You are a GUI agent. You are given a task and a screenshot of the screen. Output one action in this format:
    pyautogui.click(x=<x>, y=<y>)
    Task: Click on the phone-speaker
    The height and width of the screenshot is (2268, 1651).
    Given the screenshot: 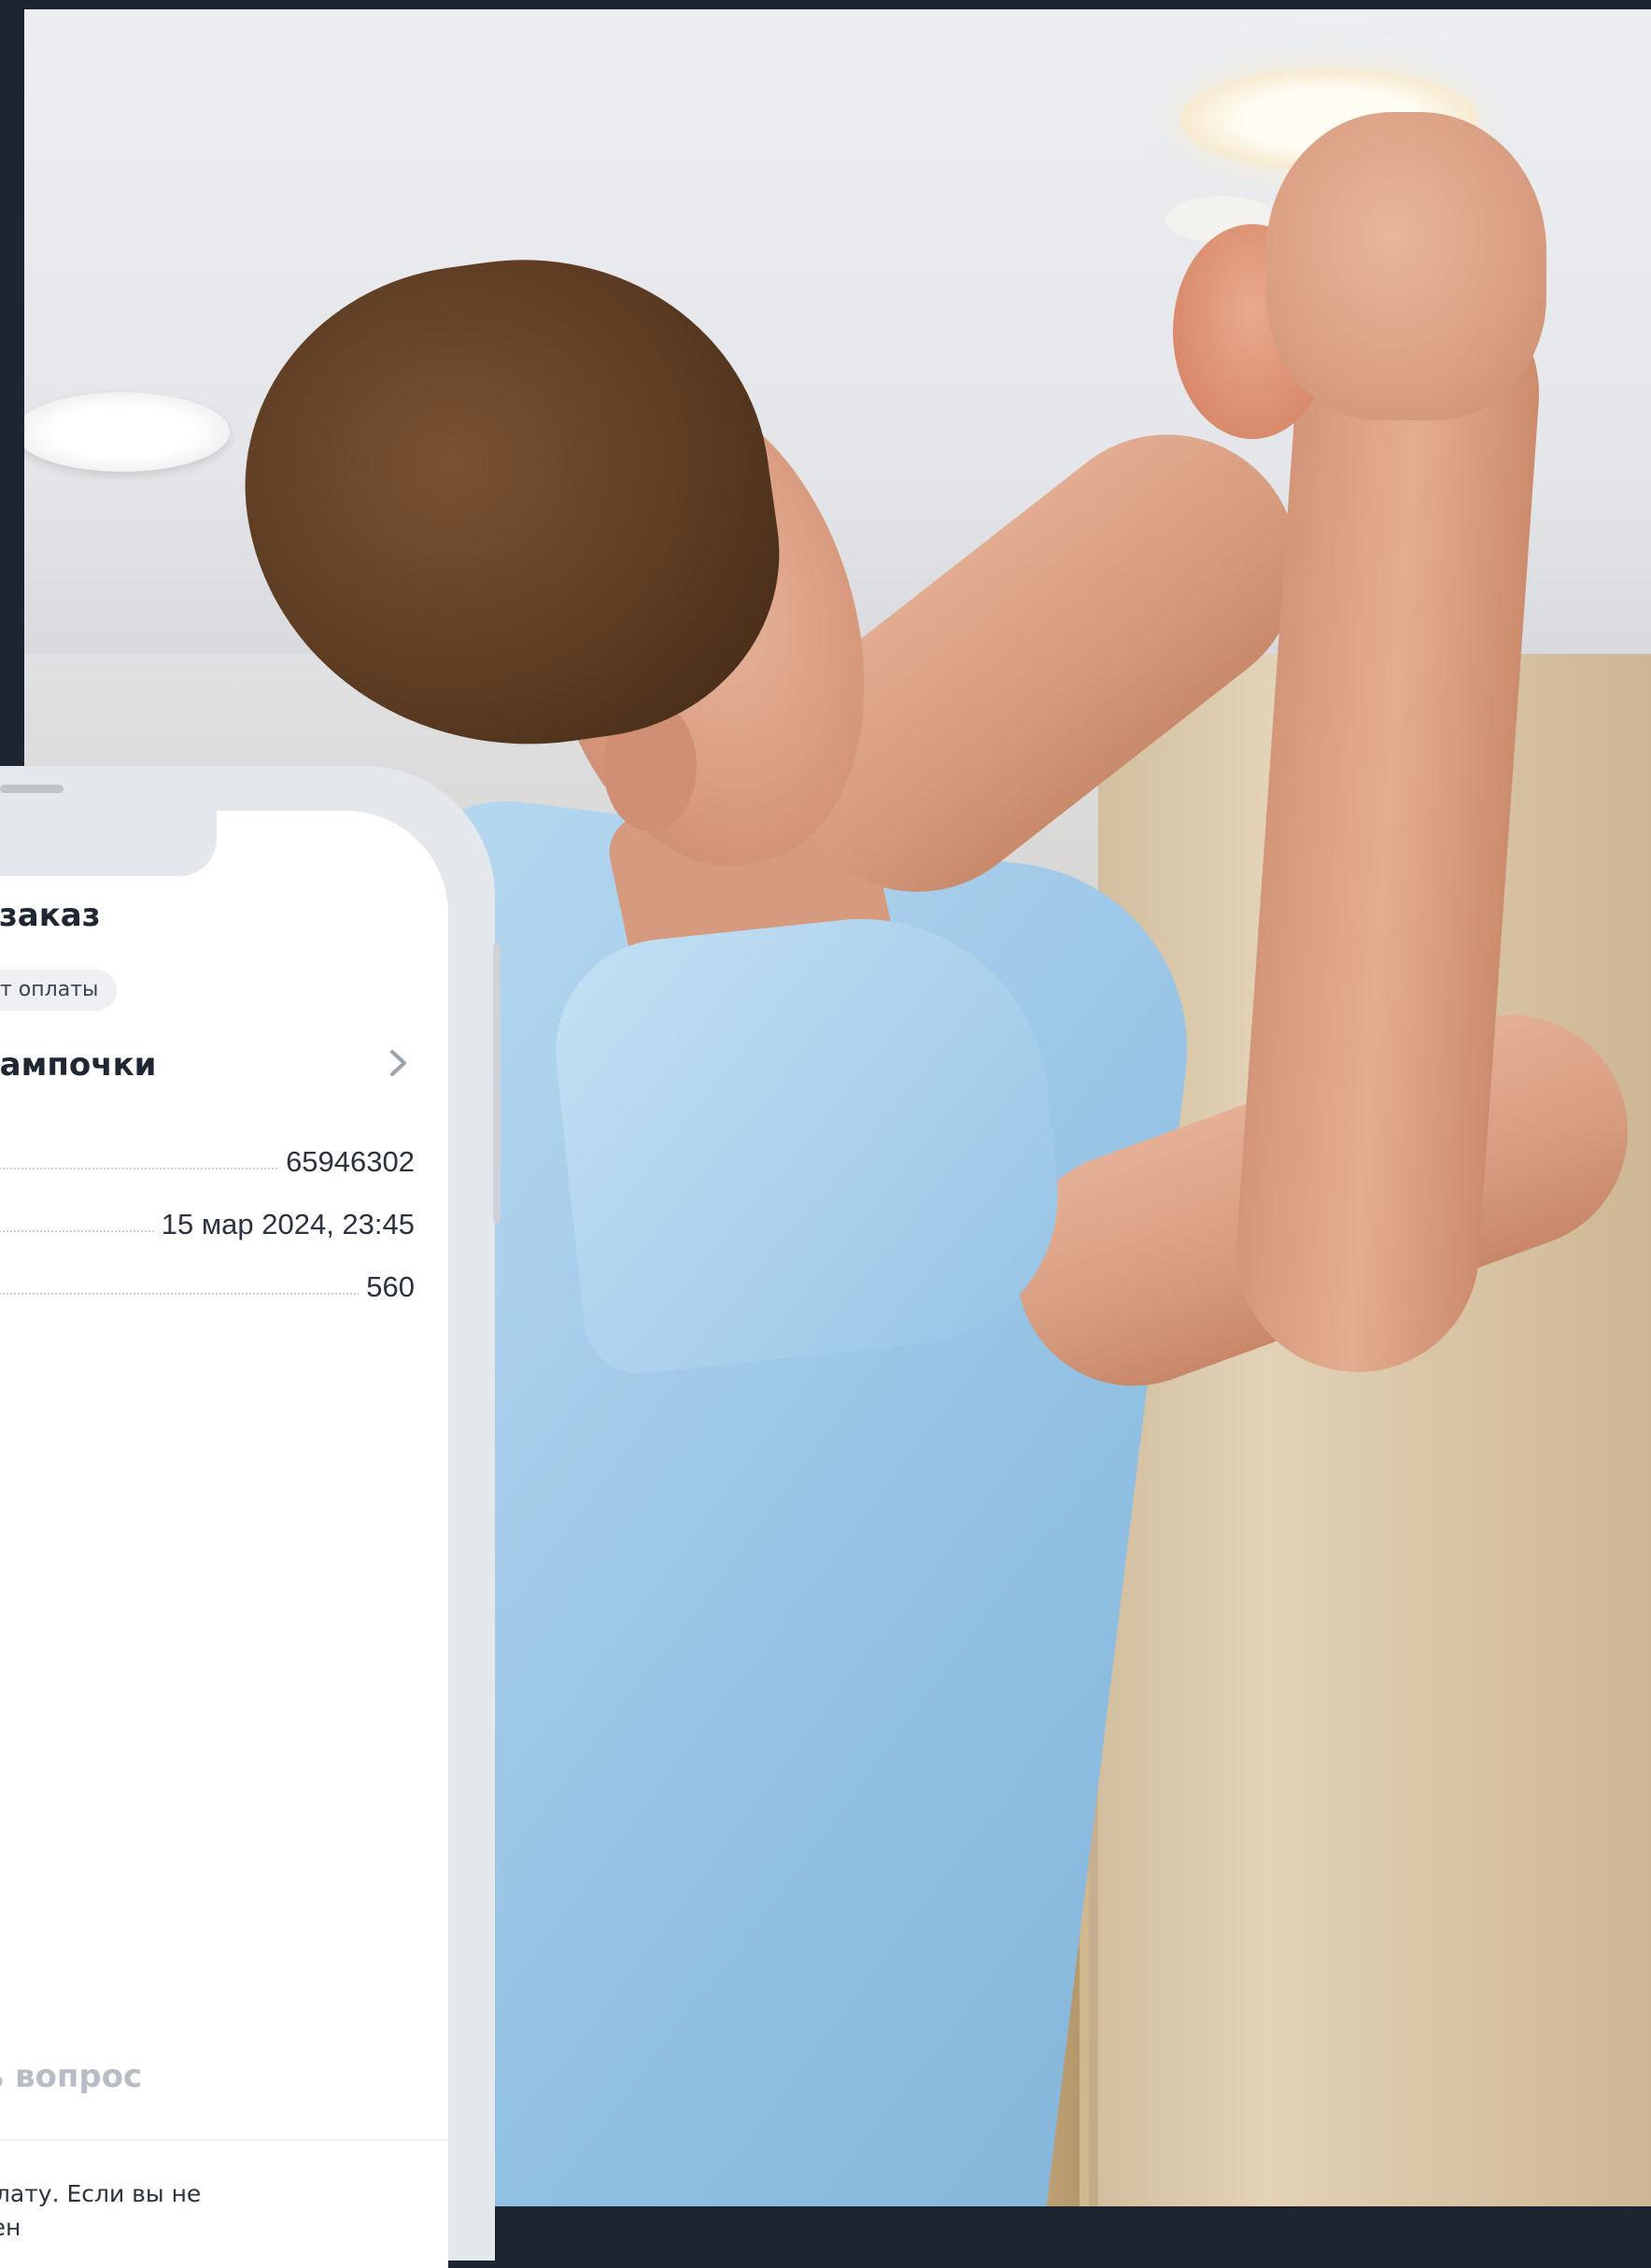 What is the action you would take?
    pyautogui.click(x=32, y=789)
    